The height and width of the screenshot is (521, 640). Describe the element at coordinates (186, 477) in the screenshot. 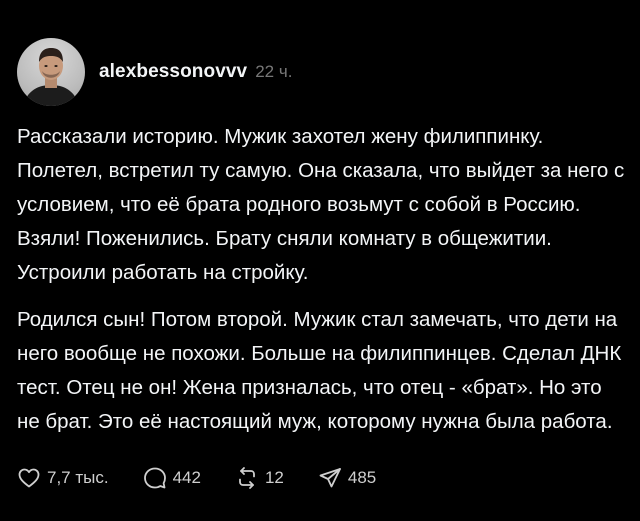

I see `reply-count: 442` at that location.